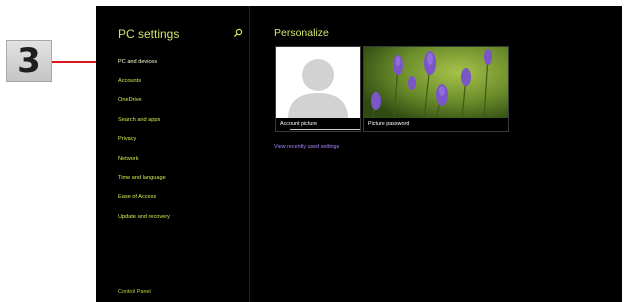 This screenshot has height=302, width=626. Describe the element at coordinates (127, 139) in the screenshot. I see `nav-item-privacy: Privacy` at that location.